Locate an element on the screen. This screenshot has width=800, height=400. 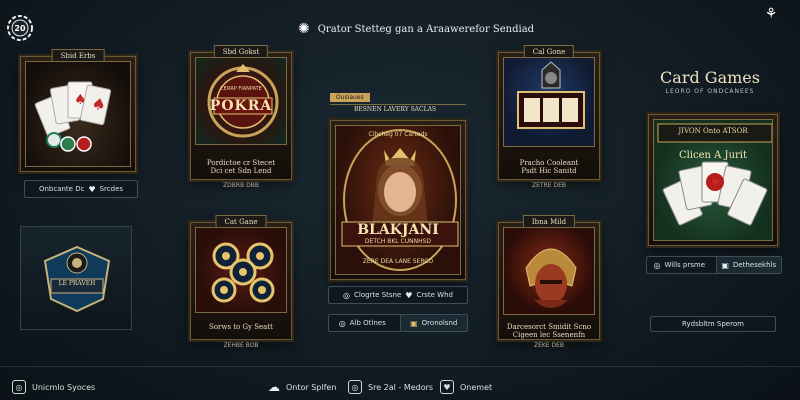
featured-action-2-left: ◎ Alb Otlnes is located at coordinates (362, 323).